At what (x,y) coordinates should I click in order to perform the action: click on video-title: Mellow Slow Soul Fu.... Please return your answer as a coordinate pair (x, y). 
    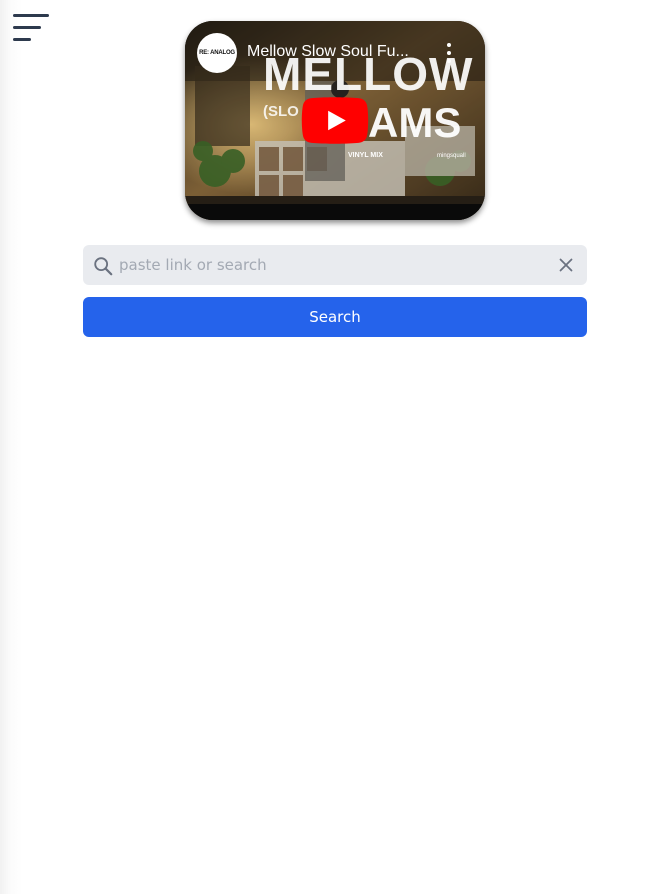
    Looking at the image, I should click on (337, 52).